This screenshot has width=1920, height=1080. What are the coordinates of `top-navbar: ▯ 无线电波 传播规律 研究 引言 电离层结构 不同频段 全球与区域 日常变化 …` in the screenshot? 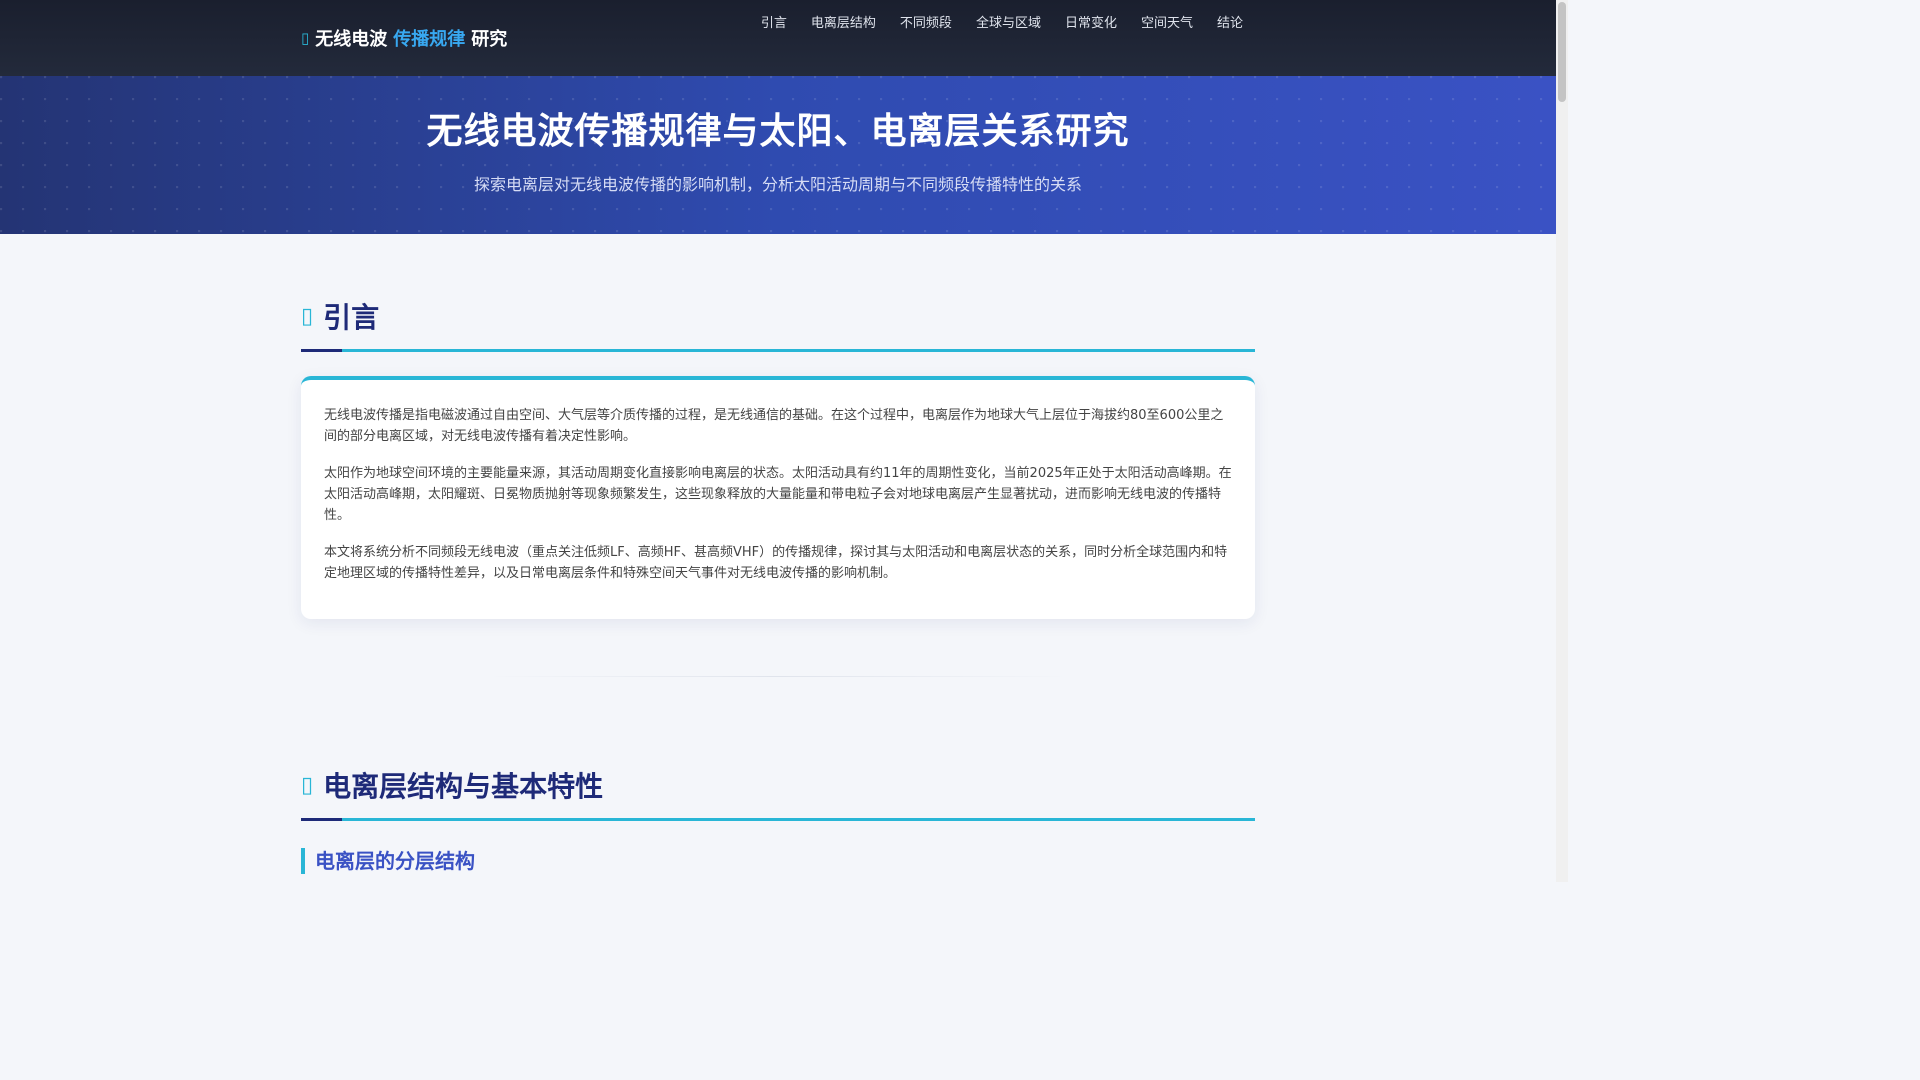 It's located at (778, 38).